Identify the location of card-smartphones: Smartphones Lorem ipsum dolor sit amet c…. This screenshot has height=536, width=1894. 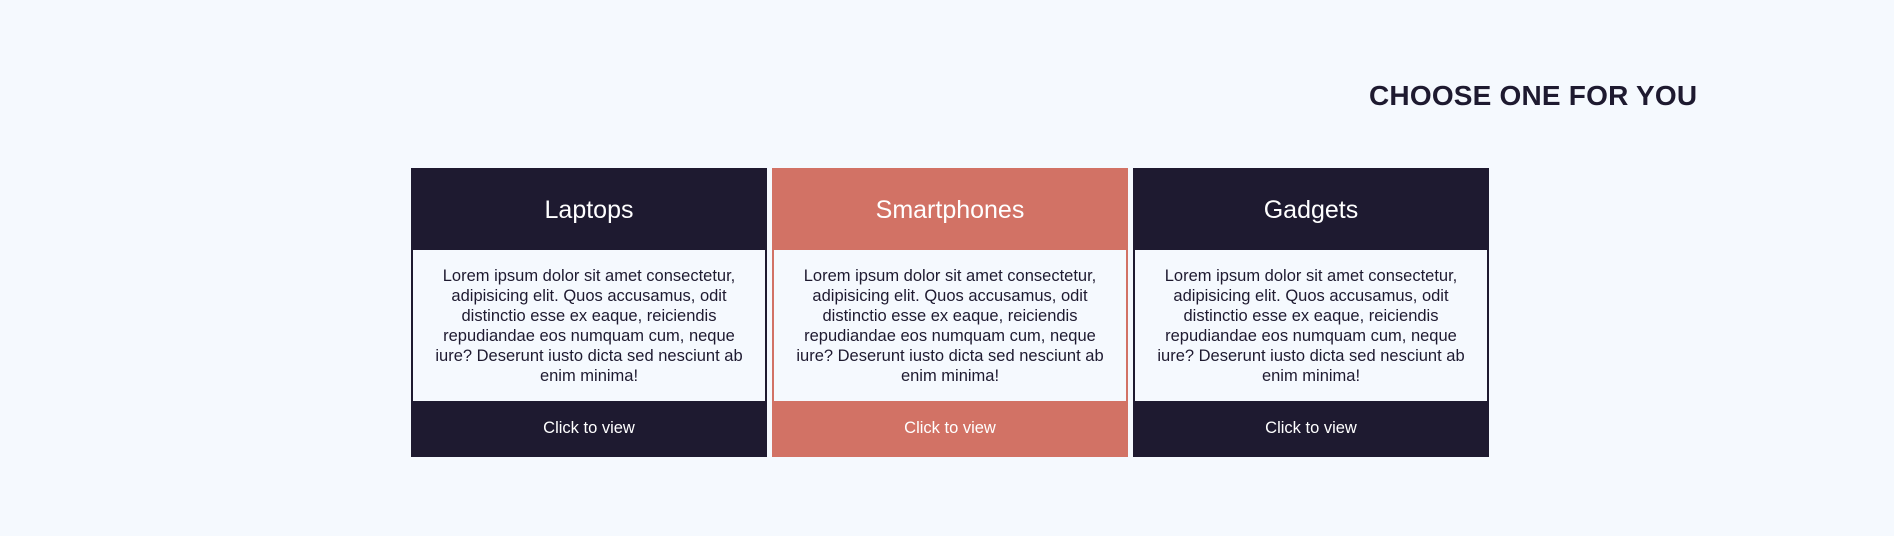
(950, 312).